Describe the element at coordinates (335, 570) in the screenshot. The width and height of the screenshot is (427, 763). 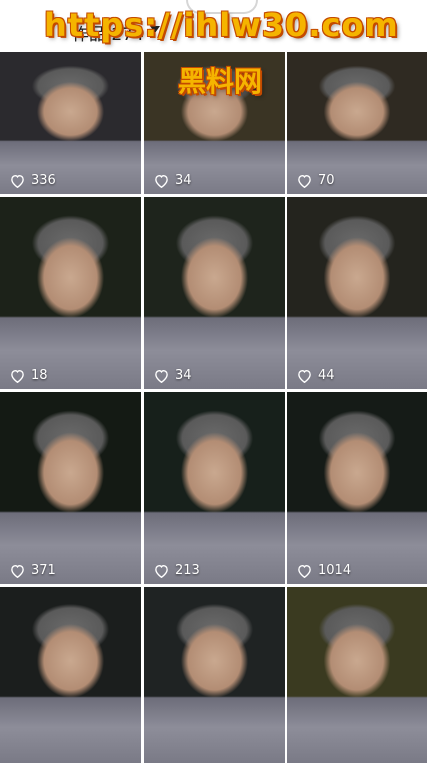
I see `like-count-value: 1014` at that location.